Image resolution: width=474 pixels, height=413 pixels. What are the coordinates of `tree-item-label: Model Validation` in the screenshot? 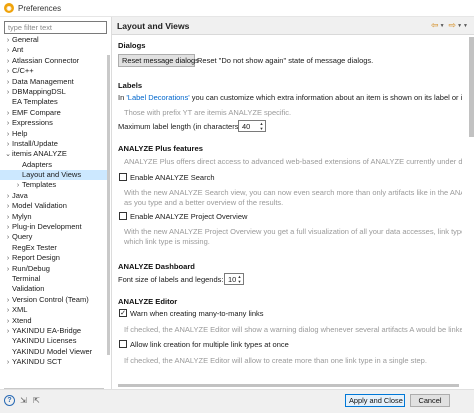 It's located at (39, 206).